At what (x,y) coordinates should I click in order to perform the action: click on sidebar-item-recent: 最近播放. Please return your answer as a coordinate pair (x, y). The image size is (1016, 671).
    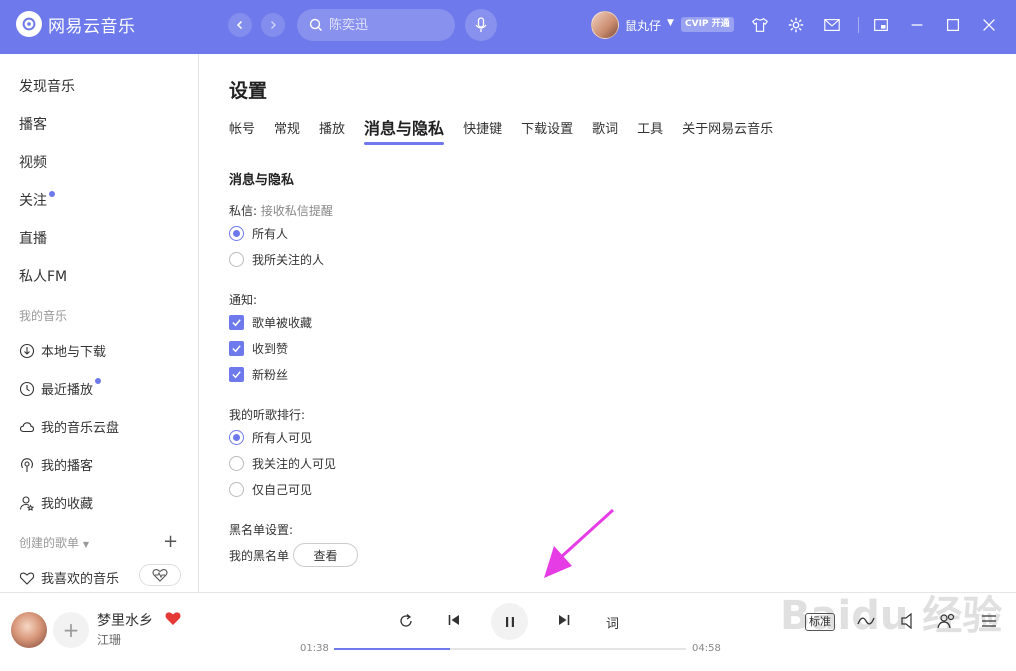
    Looking at the image, I should click on (60, 387).